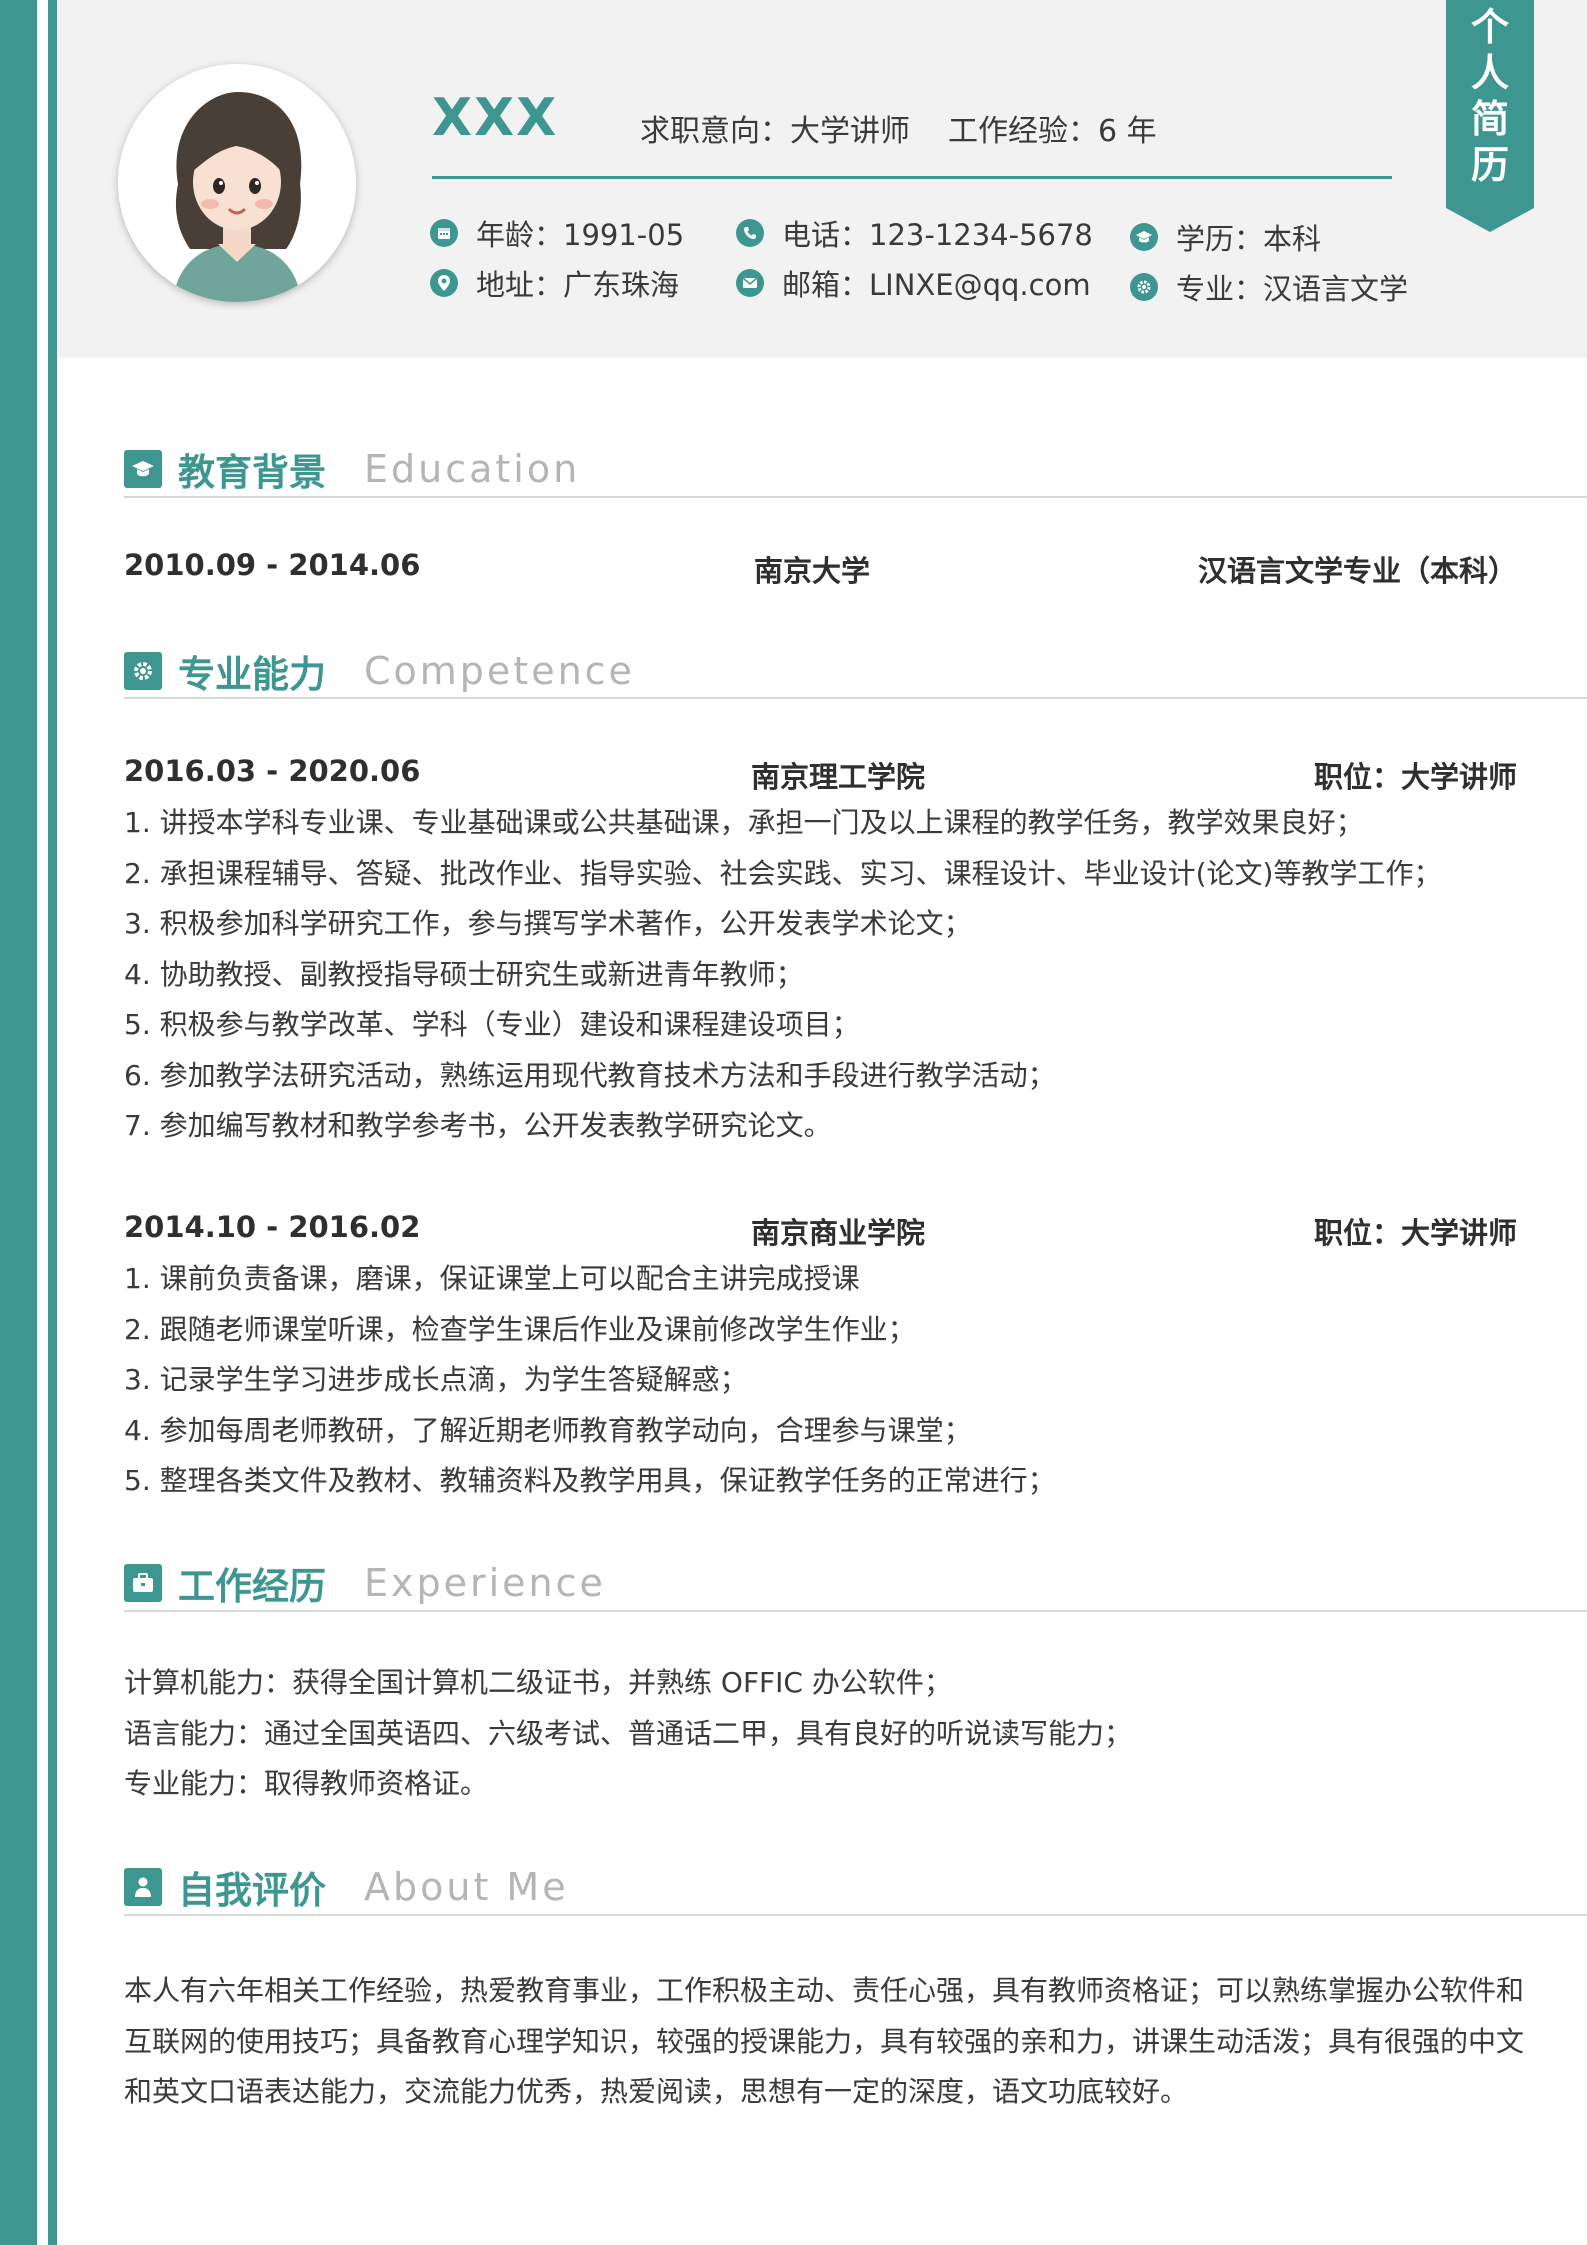 The height and width of the screenshot is (2245, 1587). Describe the element at coordinates (252, 674) in the screenshot. I see `competence-title-cn: 专业能力` at that location.